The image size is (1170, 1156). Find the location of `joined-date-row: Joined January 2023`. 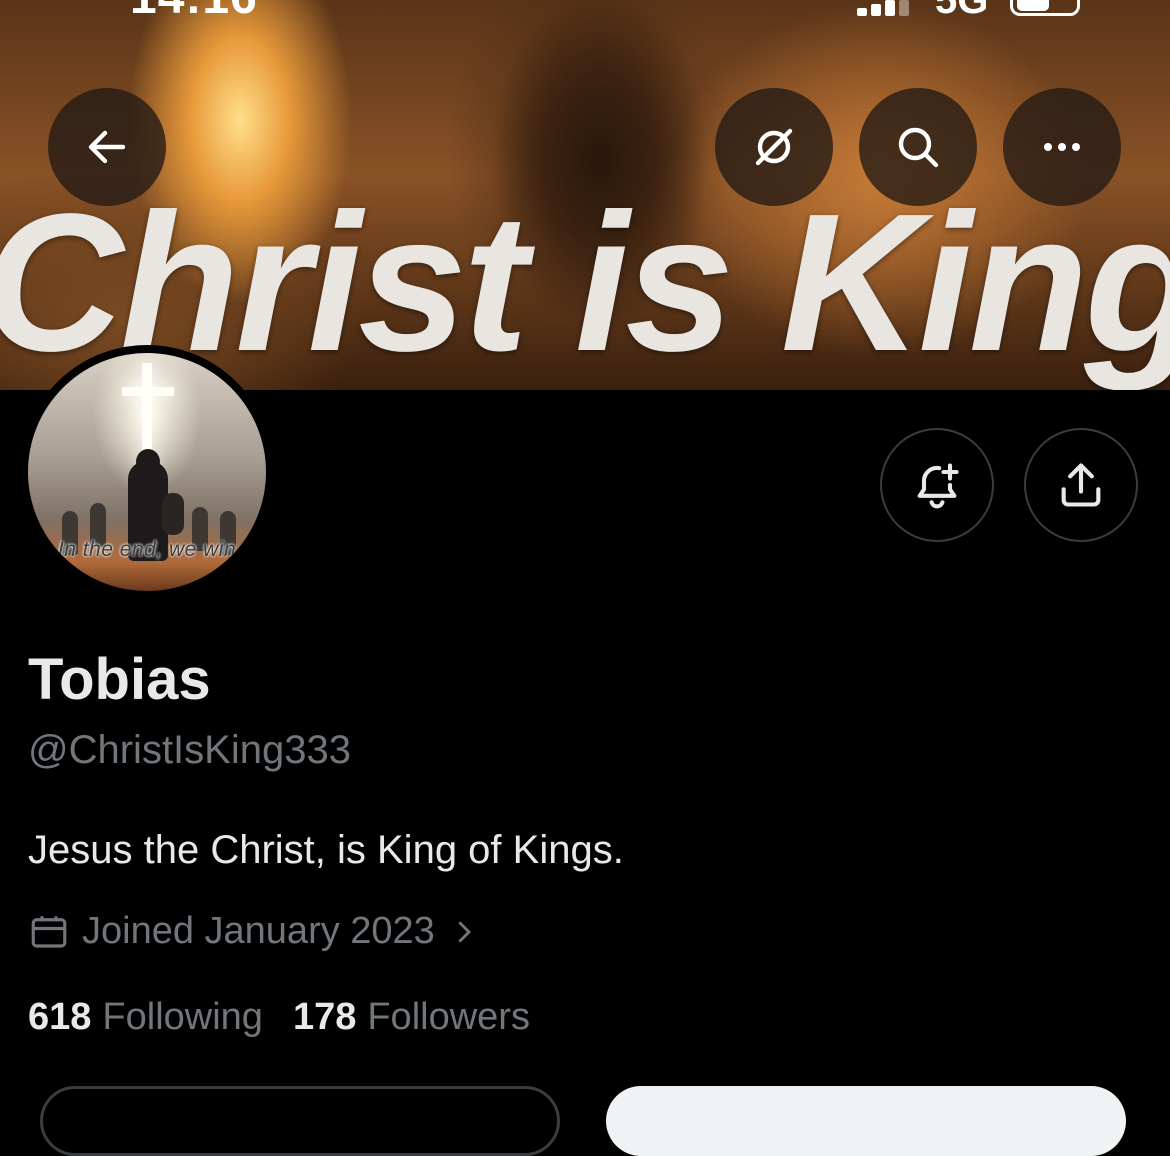

joined-date-row: Joined January 2023 is located at coordinates (259, 931).